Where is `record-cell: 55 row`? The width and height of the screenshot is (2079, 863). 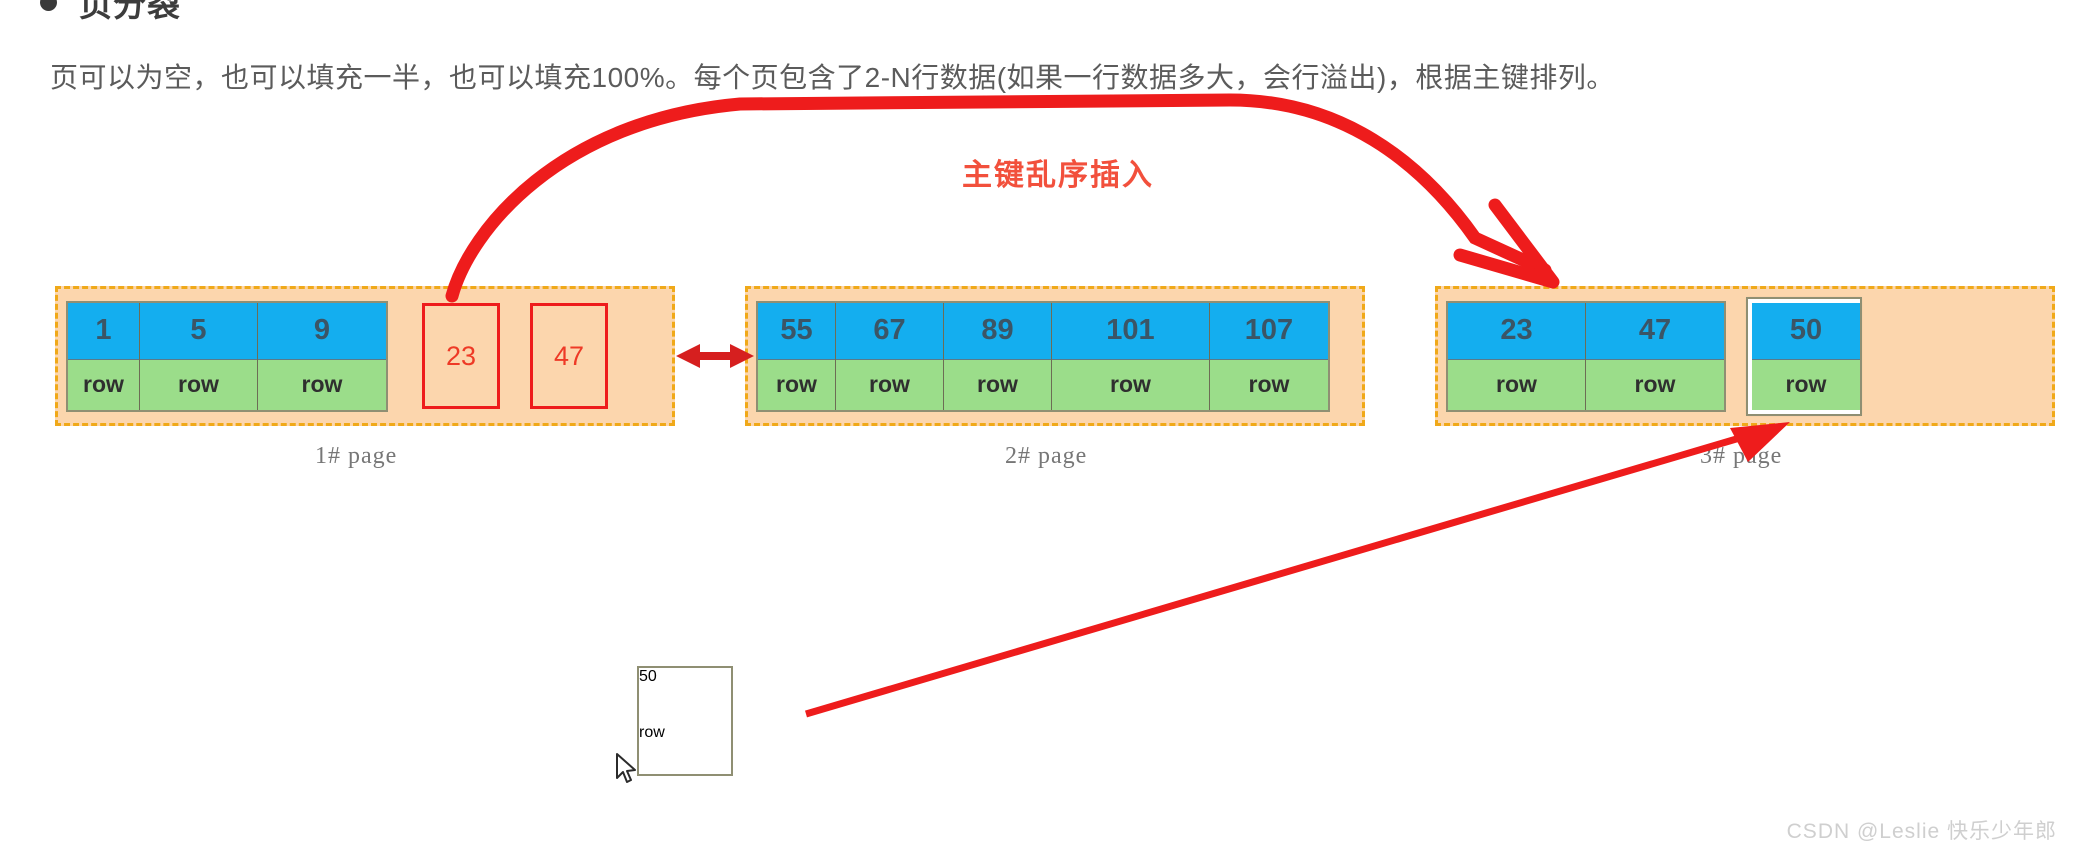
record-cell: 55 row is located at coordinates (797, 356).